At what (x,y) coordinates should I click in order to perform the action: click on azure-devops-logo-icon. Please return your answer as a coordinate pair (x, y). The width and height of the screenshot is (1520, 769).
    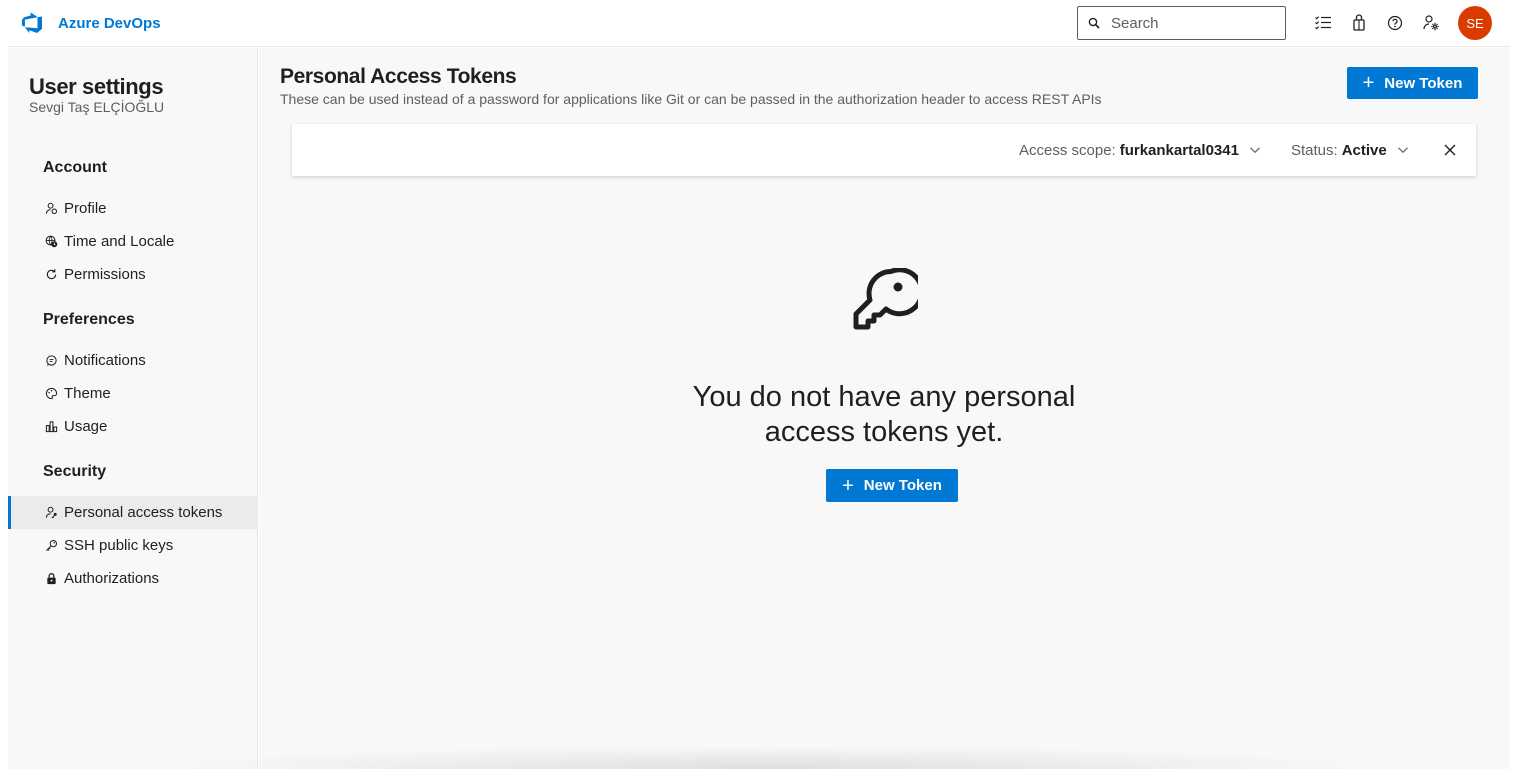
    Looking at the image, I should click on (32, 22).